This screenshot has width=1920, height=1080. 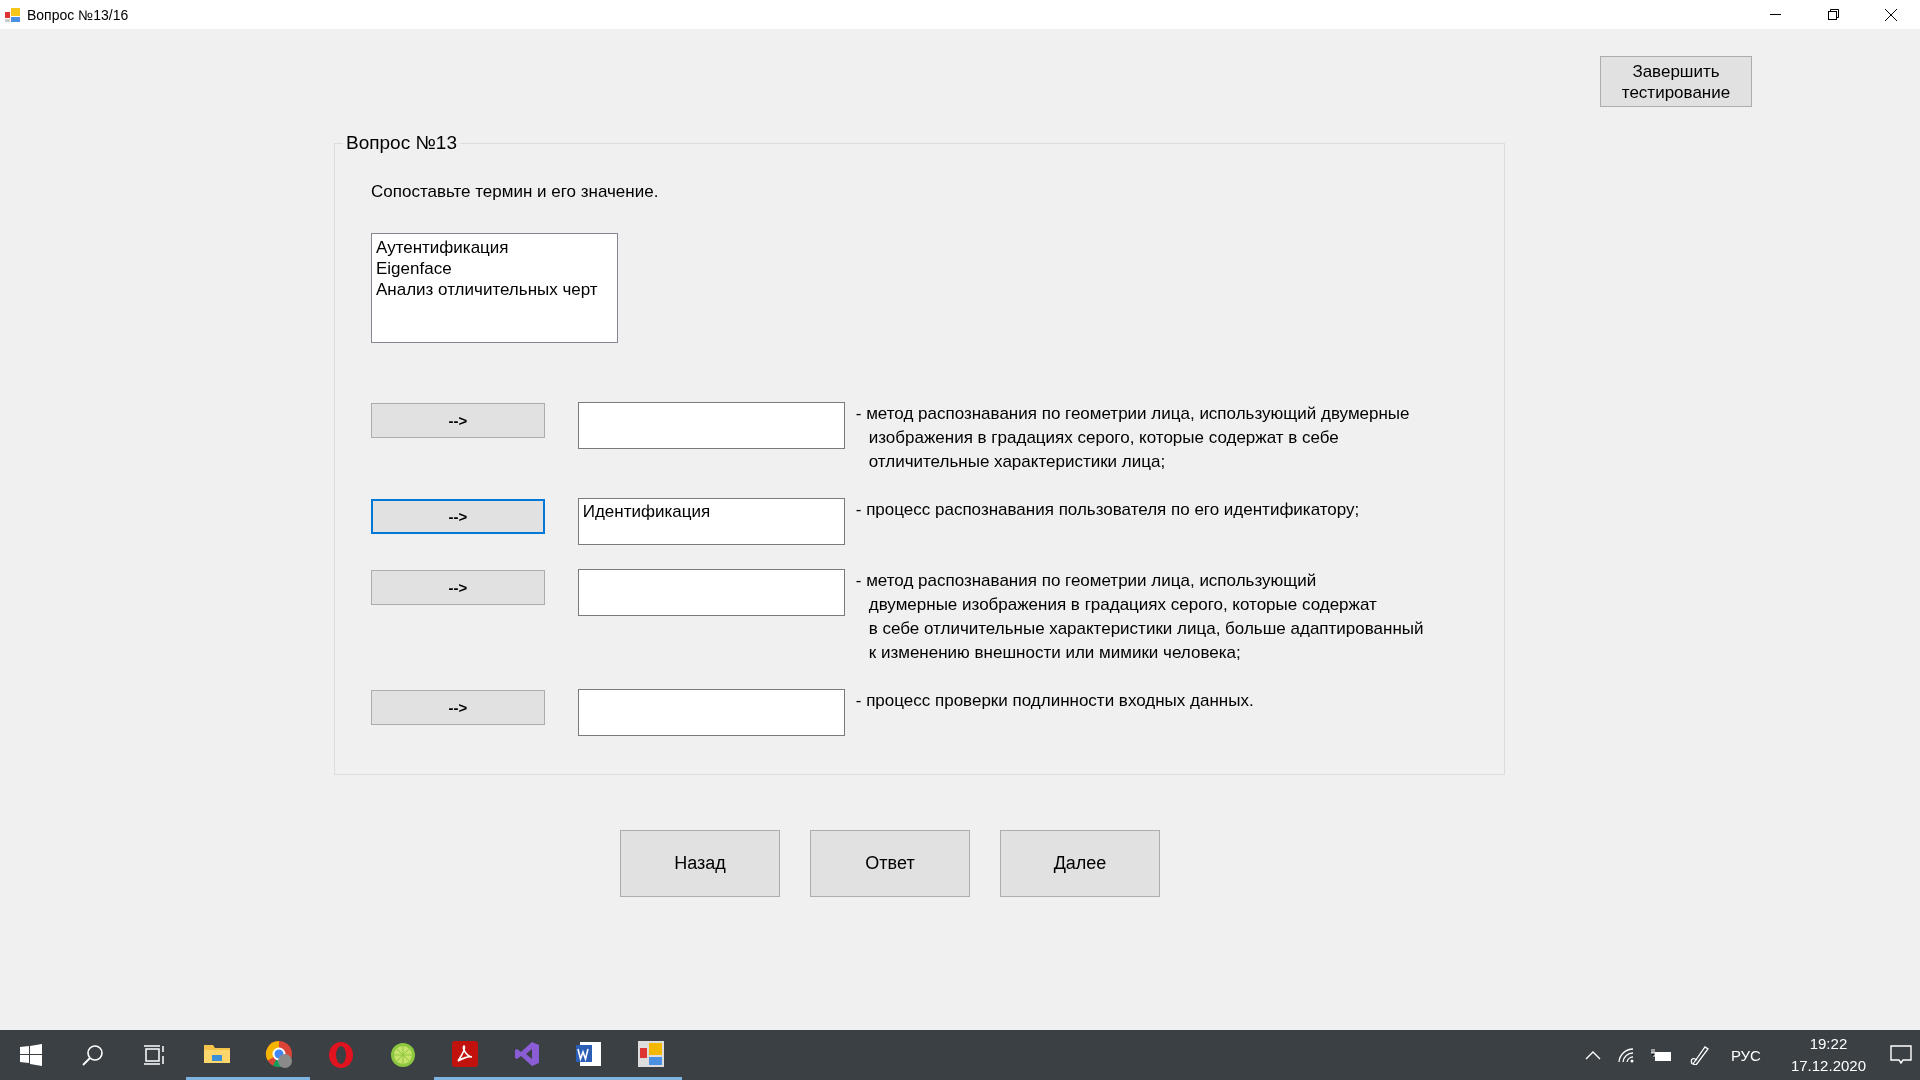 What do you see at coordinates (1592, 1055) in the screenshot?
I see `chevron-up-icon` at bounding box center [1592, 1055].